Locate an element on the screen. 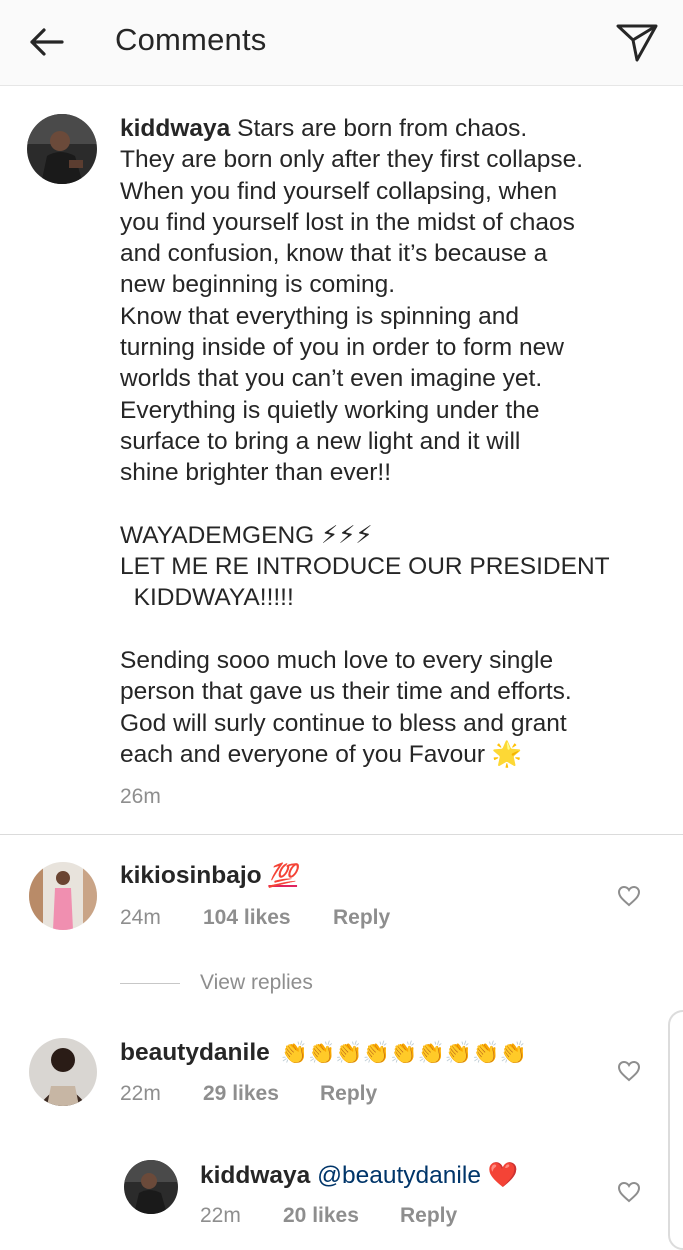 Image resolution: width=683 pixels, height=1250 pixels. comment-text: beautydanile 👏👏👏👏👏👏👏👏👏 is located at coordinates (323, 1053).